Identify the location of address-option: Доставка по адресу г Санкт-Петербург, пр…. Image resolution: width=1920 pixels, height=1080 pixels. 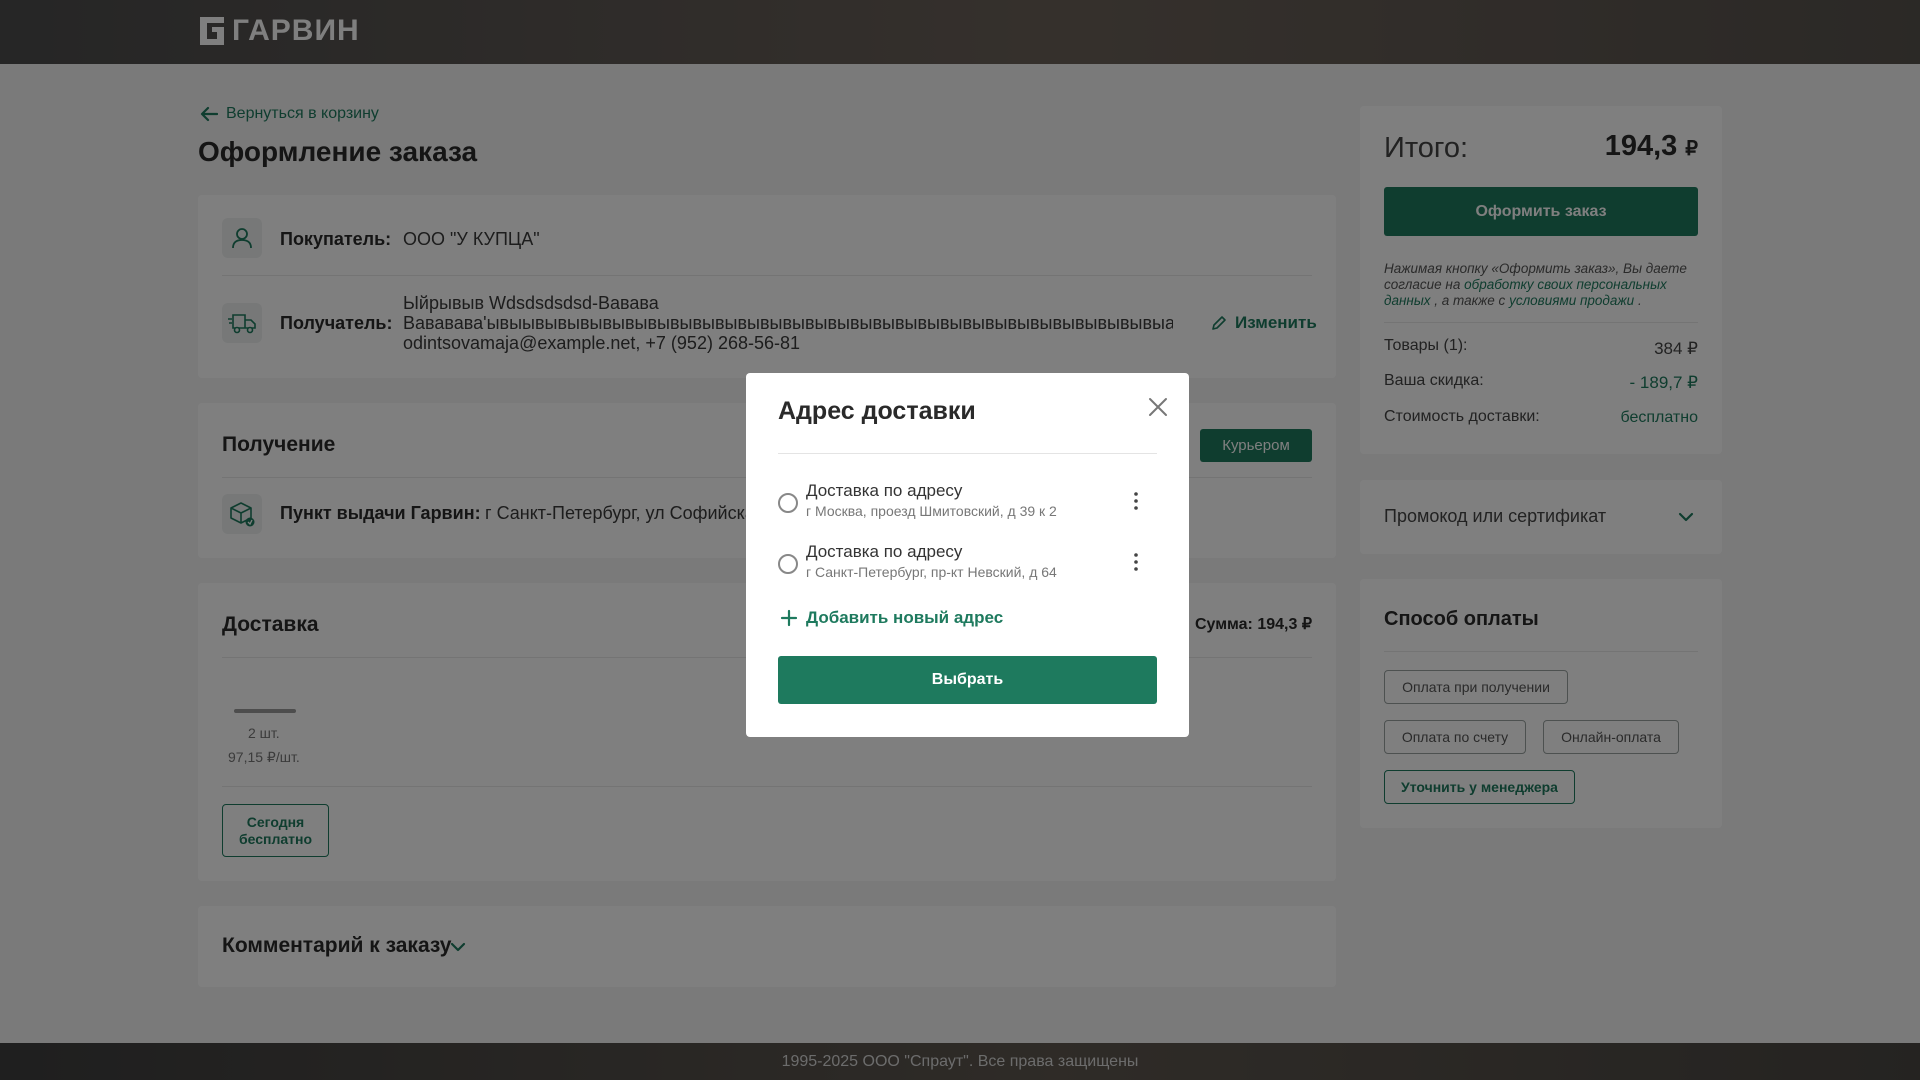
(968, 565).